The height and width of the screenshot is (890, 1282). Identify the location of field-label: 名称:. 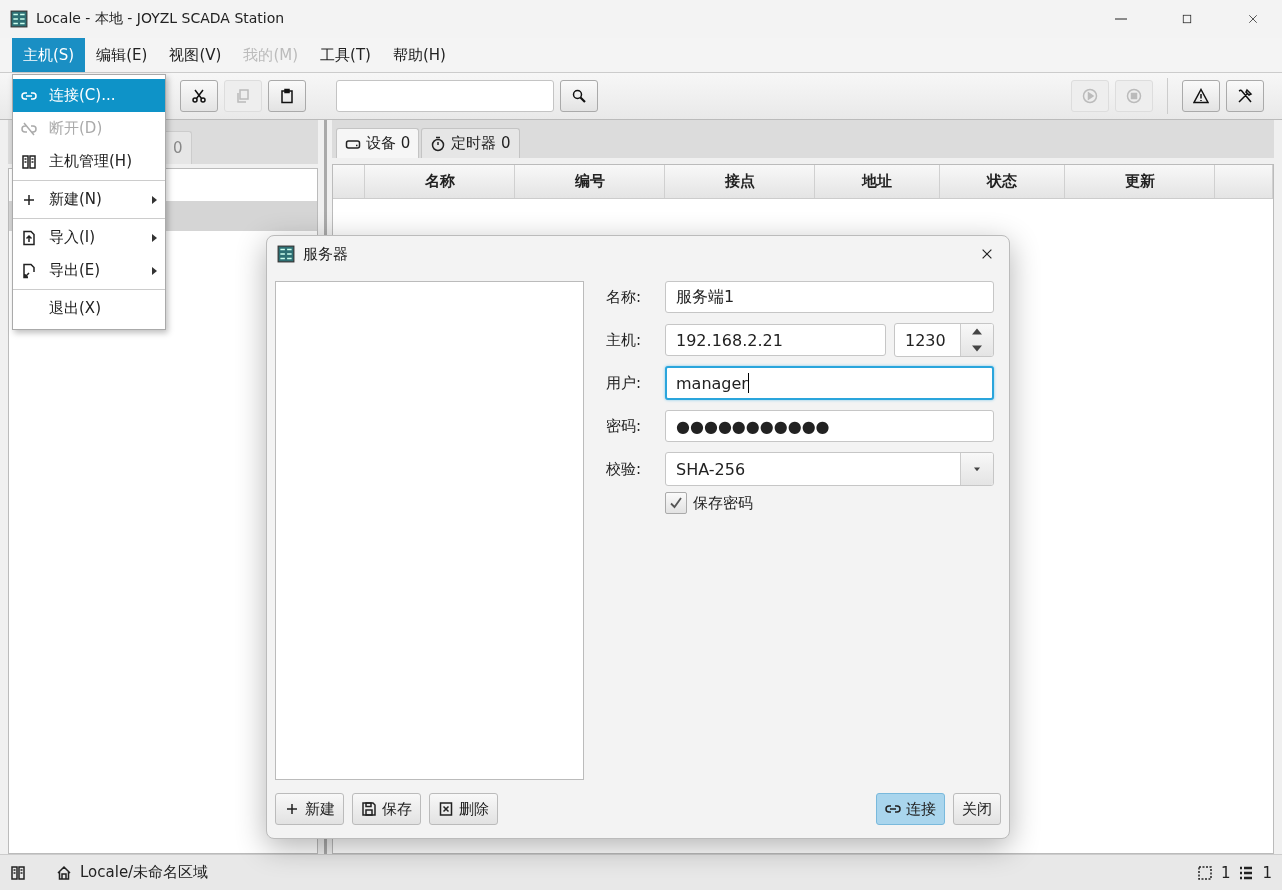
(624, 297).